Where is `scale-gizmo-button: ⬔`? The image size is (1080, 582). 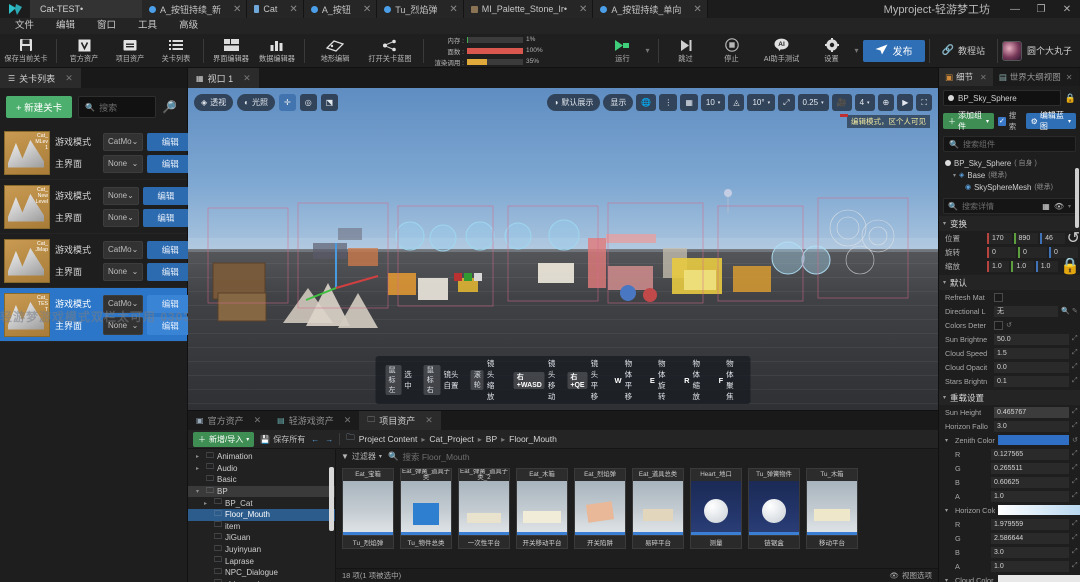 scale-gizmo-button: ⬔ is located at coordinates (329, 102).